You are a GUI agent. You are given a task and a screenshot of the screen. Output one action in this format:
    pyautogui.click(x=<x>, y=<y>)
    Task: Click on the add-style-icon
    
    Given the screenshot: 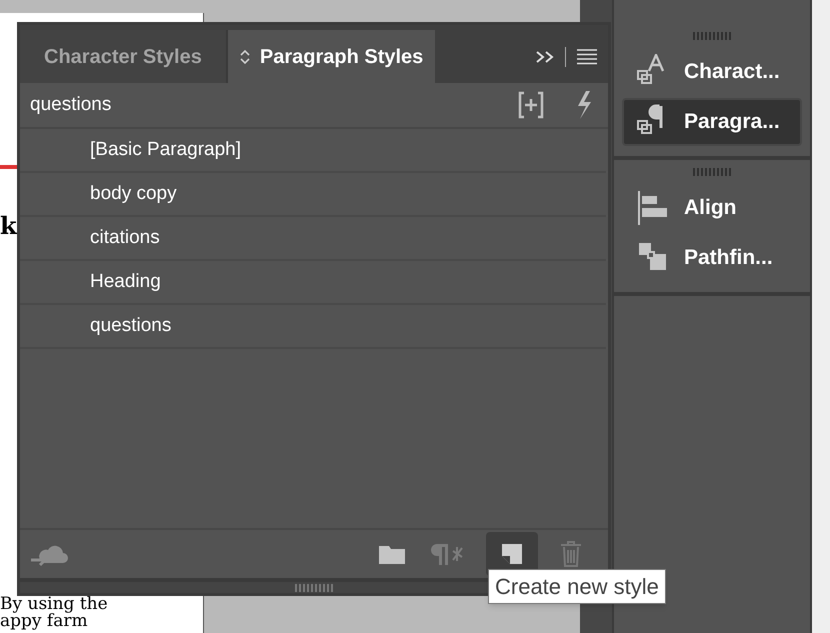 What is the action you would take?
    pyautogui.click(x=531, y=105)
    